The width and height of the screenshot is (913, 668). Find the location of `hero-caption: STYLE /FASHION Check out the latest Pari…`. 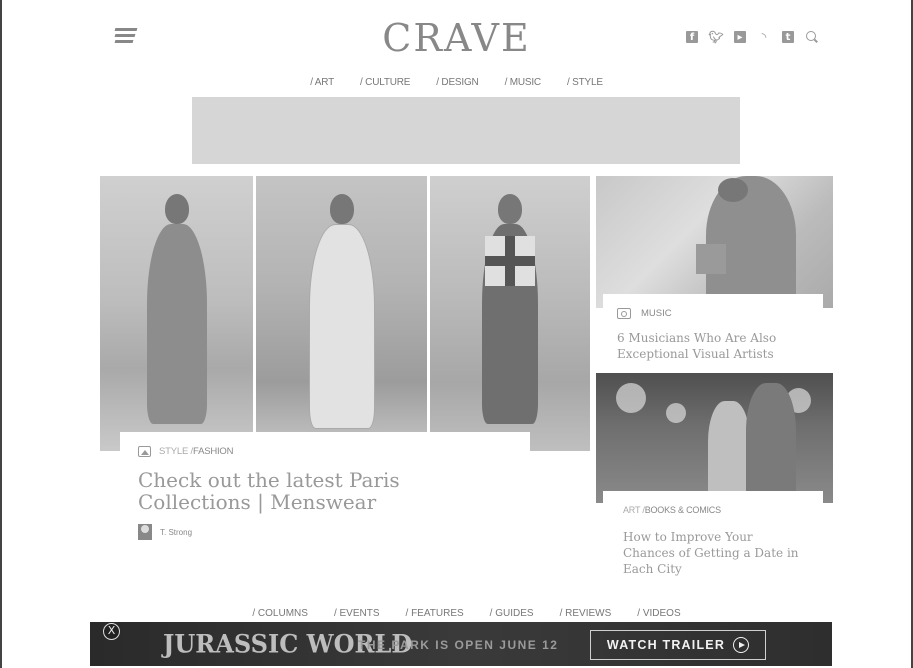

hero-caption: STYLE /FASHION Check out the latest Pari… is located at coordinates (325, 497).